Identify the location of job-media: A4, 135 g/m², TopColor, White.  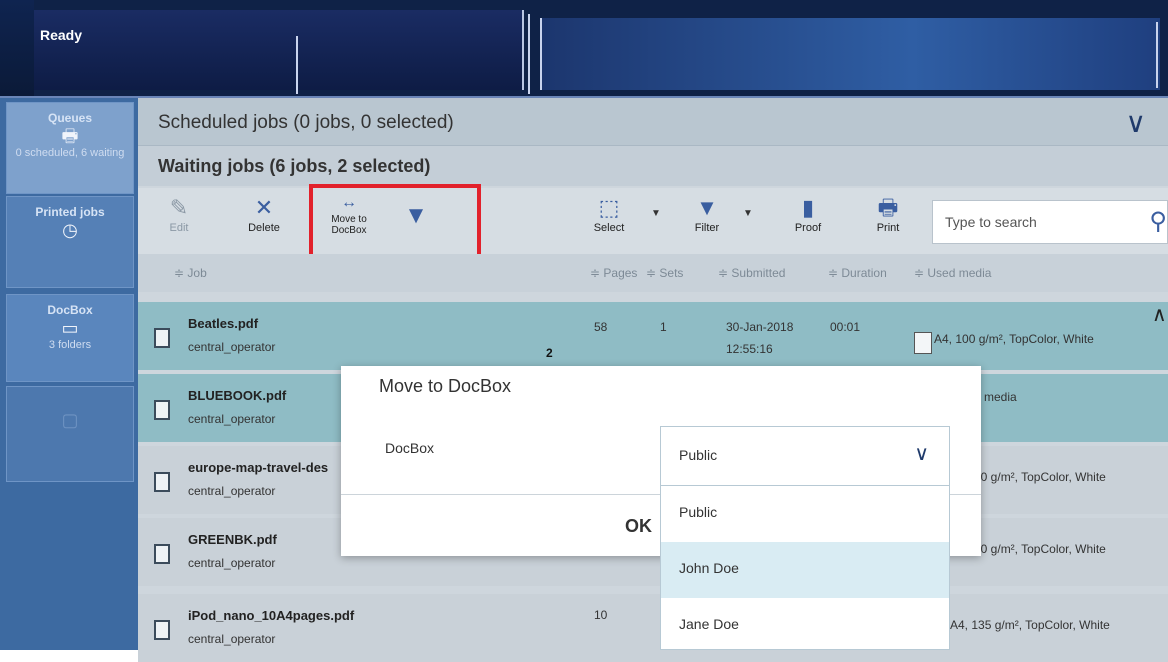
(1030, 625).